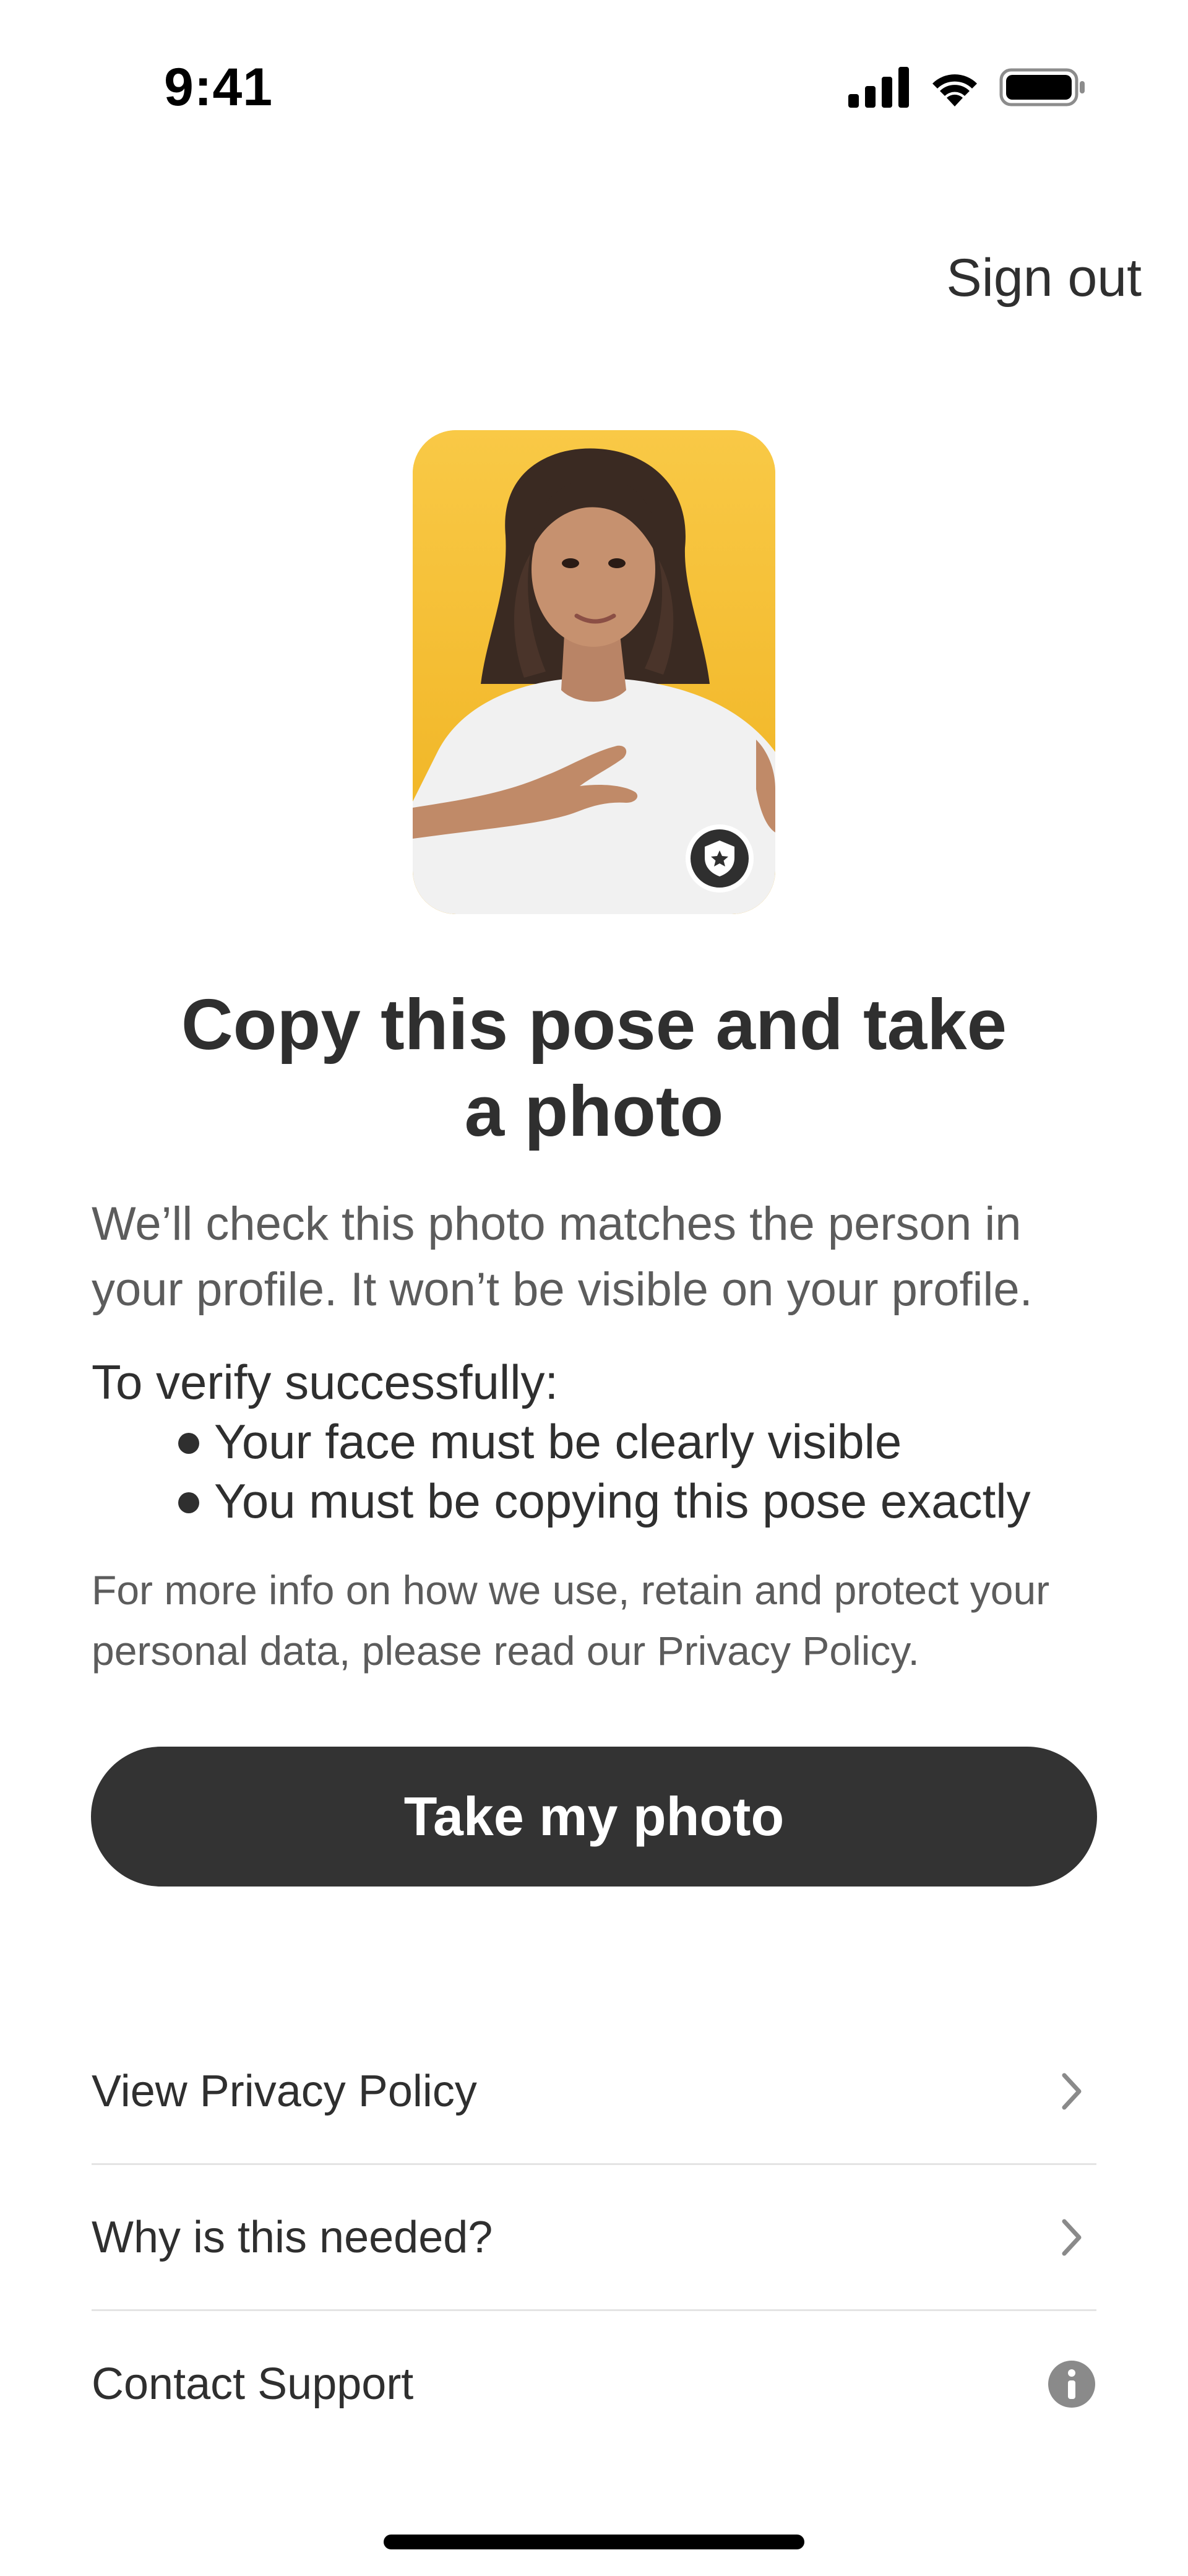  What do you see at coordinates (284, 2091) in the screenshot?
I see `link-label: View Privacy Policy` at bounding box center [284, 2091].